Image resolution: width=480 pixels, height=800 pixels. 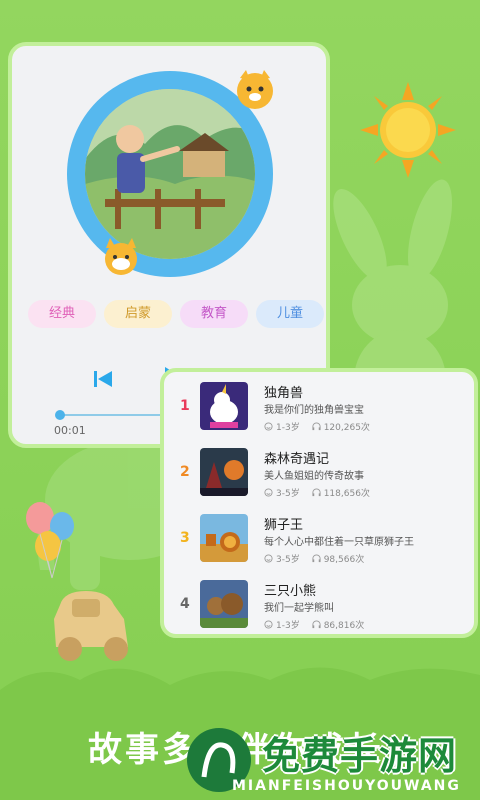 I want to click on story-description: 我们一起学熊叫, so click(x=299, y=608).